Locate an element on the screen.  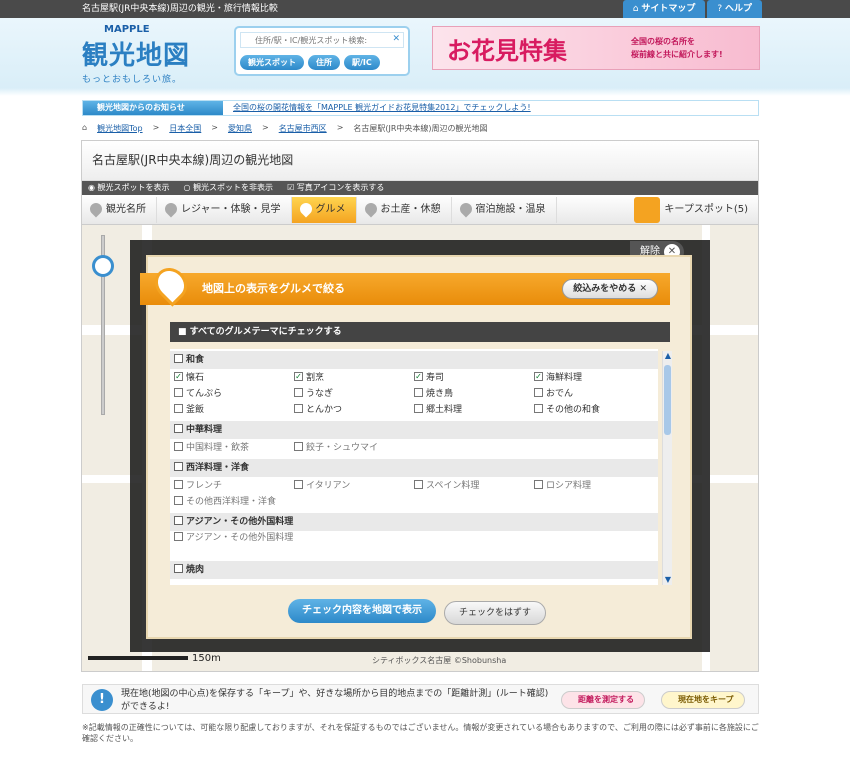
search-address-button: 住所 is located at coordinates (324, 62).